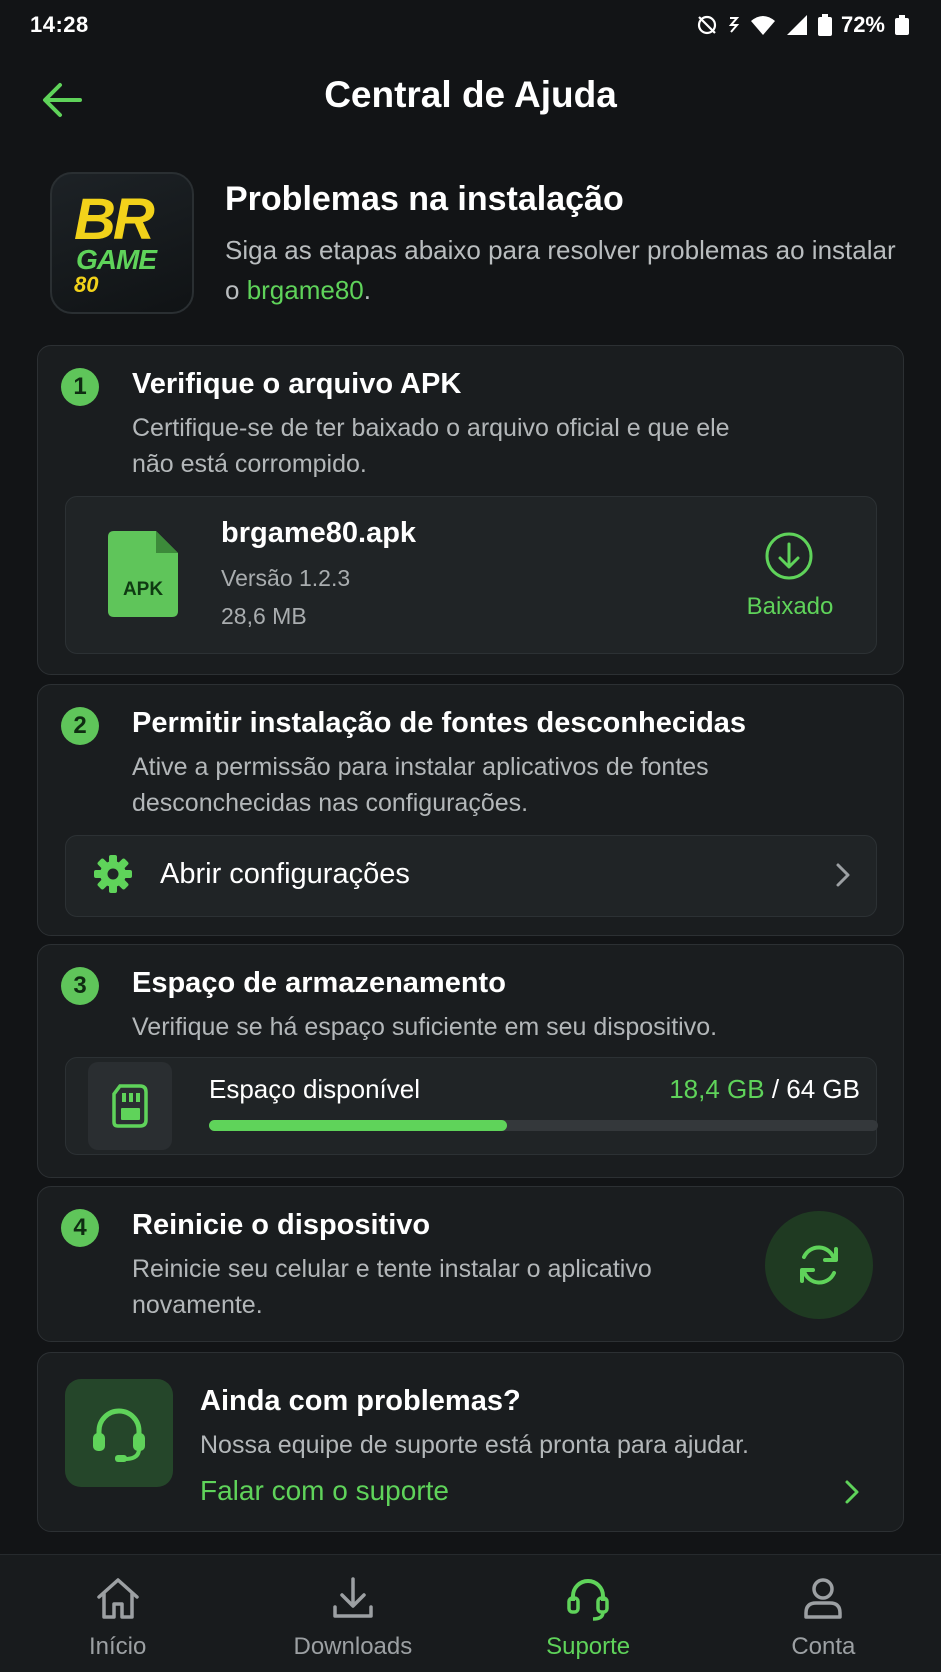 The height and width of the screenshot is (1672, 941). What do you see at coordinates (543, 1125) in the screenshot?
I see `storage-progress-bar` at bounding box center [543, 1125].